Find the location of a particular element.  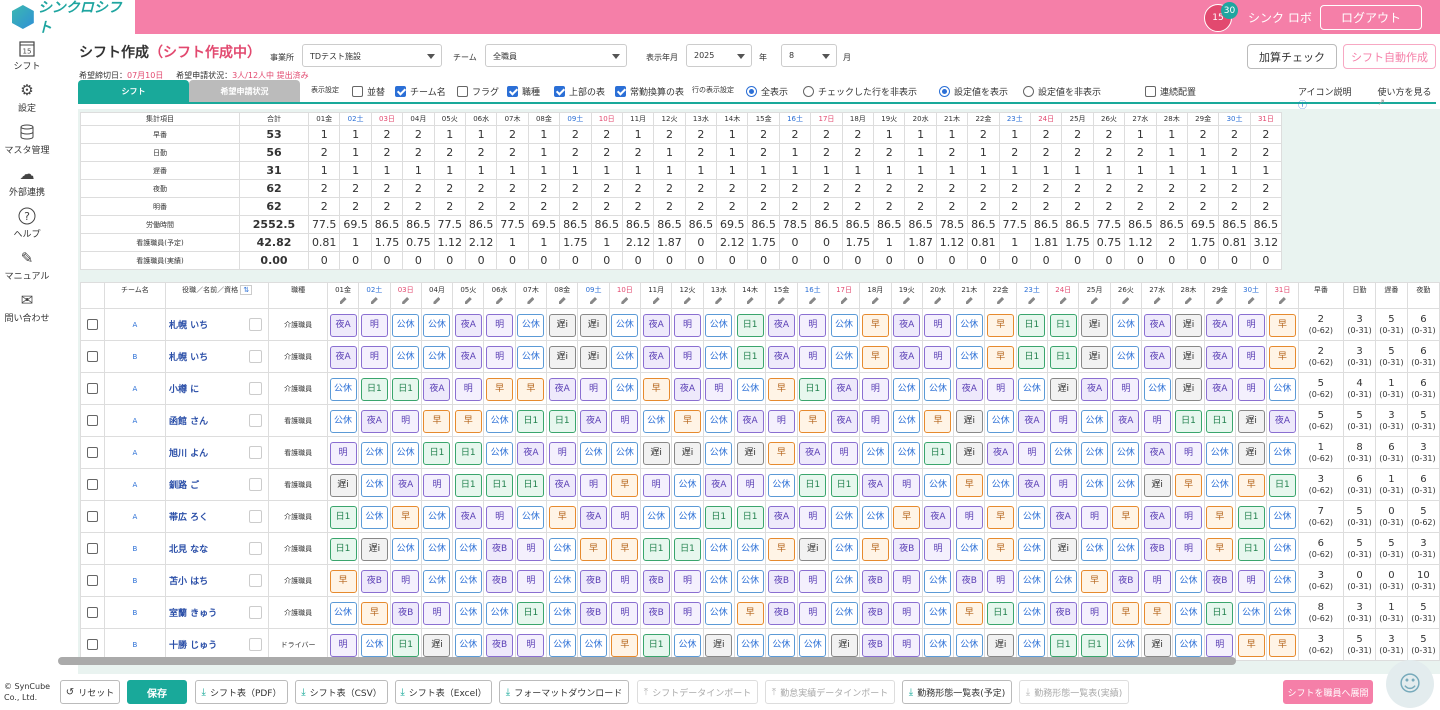

day-header: 12火 is located at coordinates (687, 295).